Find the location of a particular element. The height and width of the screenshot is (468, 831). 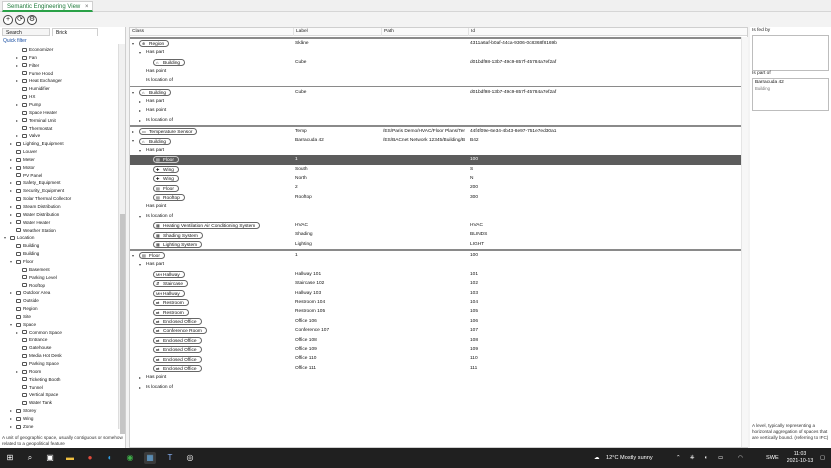

tree-item: Tunnel is located at coordinates (29, 388).